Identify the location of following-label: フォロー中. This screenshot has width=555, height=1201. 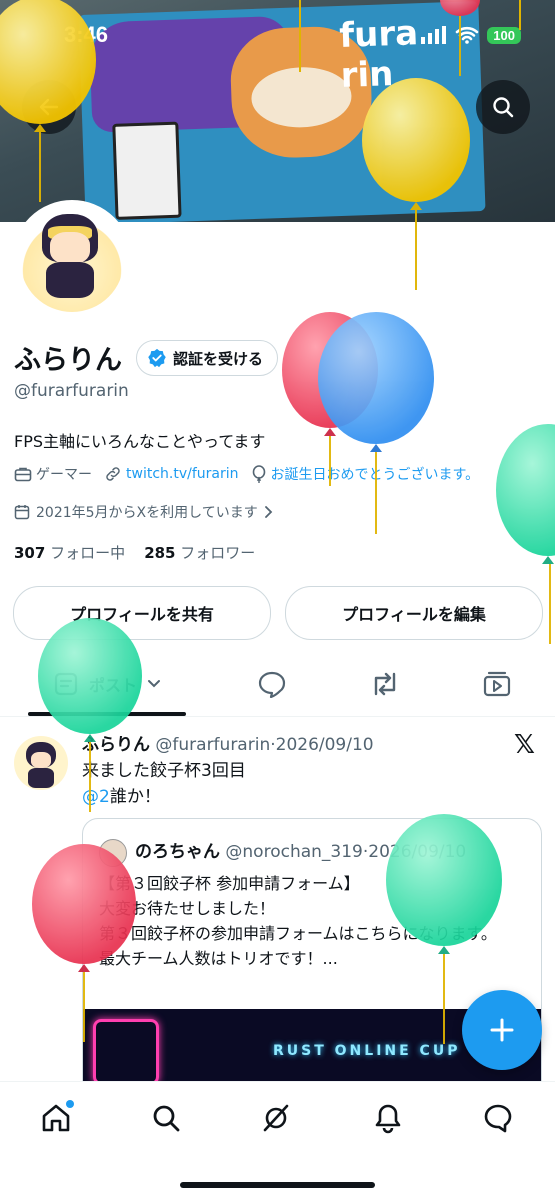
(88, 553).